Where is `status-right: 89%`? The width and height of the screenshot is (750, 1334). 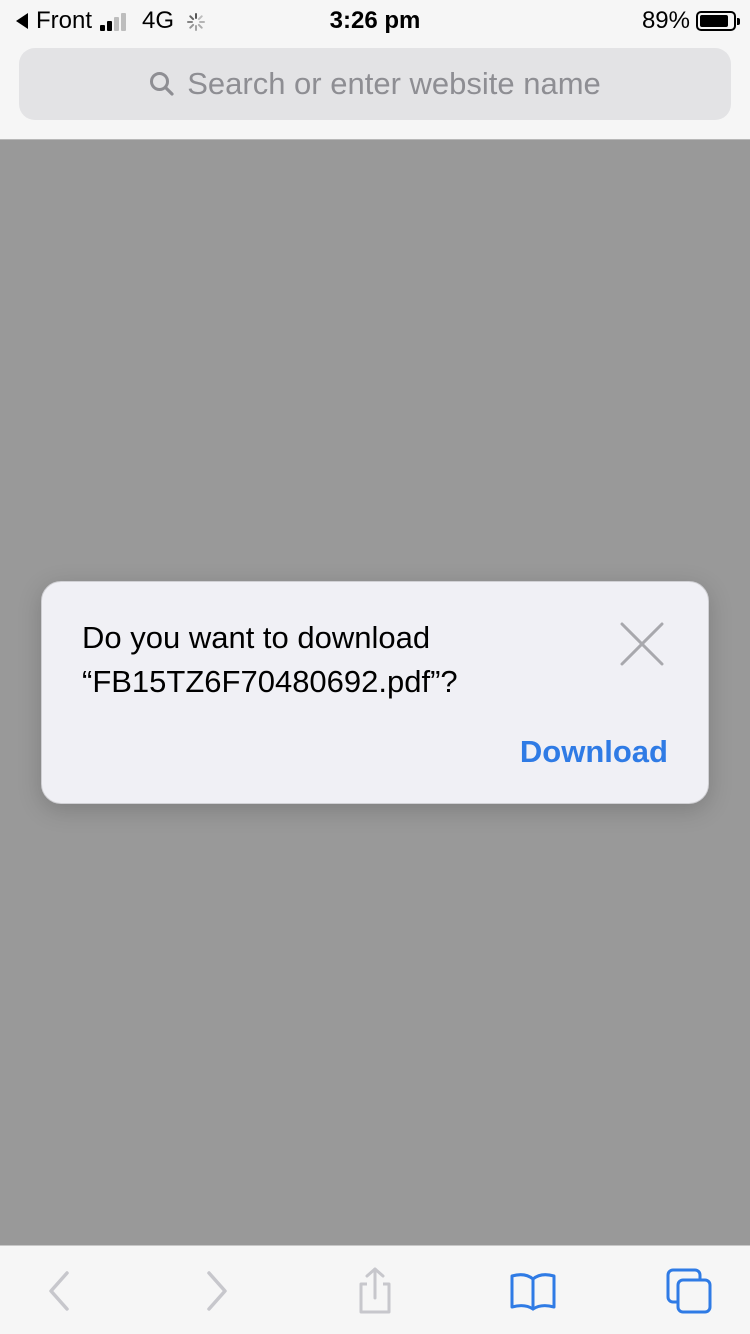
status-right: 89% is located at coordinates (690, 21).